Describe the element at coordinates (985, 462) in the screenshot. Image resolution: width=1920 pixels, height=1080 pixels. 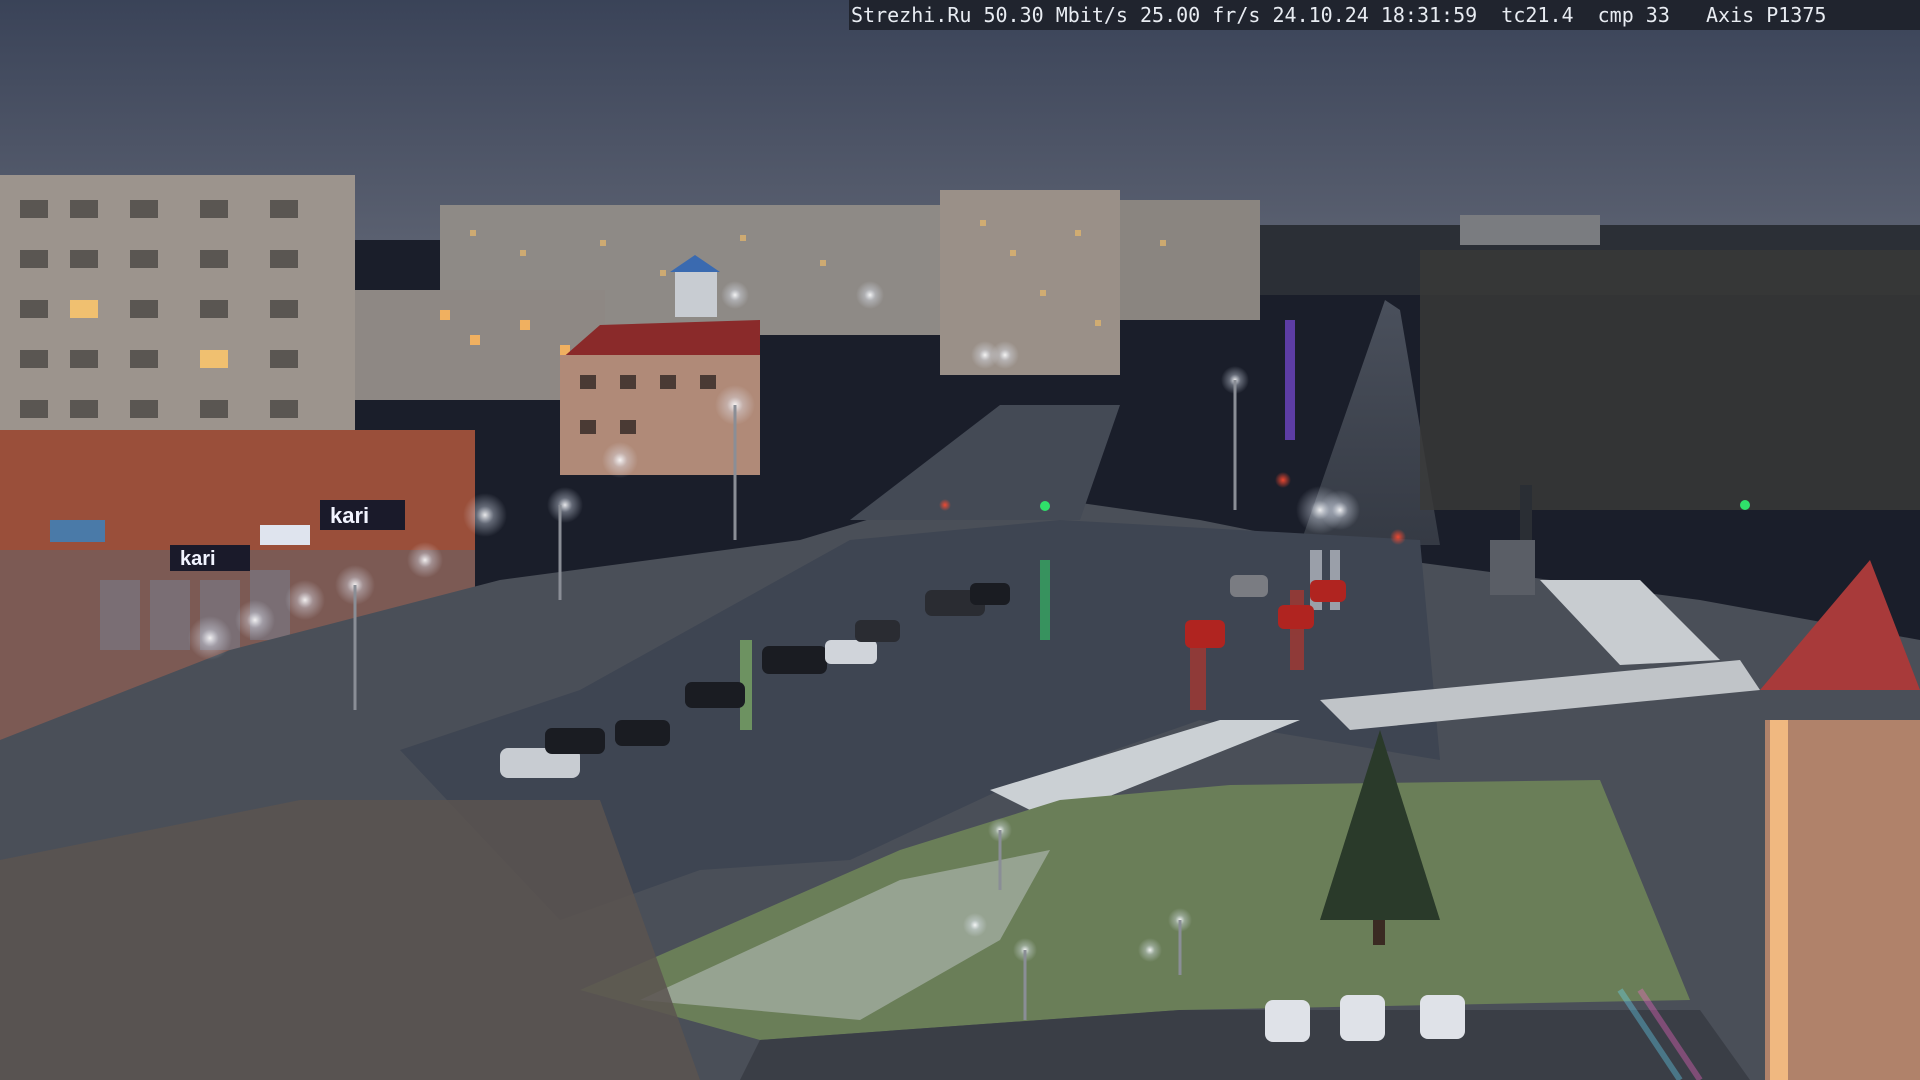
I see `far-plaza-road` at that location.